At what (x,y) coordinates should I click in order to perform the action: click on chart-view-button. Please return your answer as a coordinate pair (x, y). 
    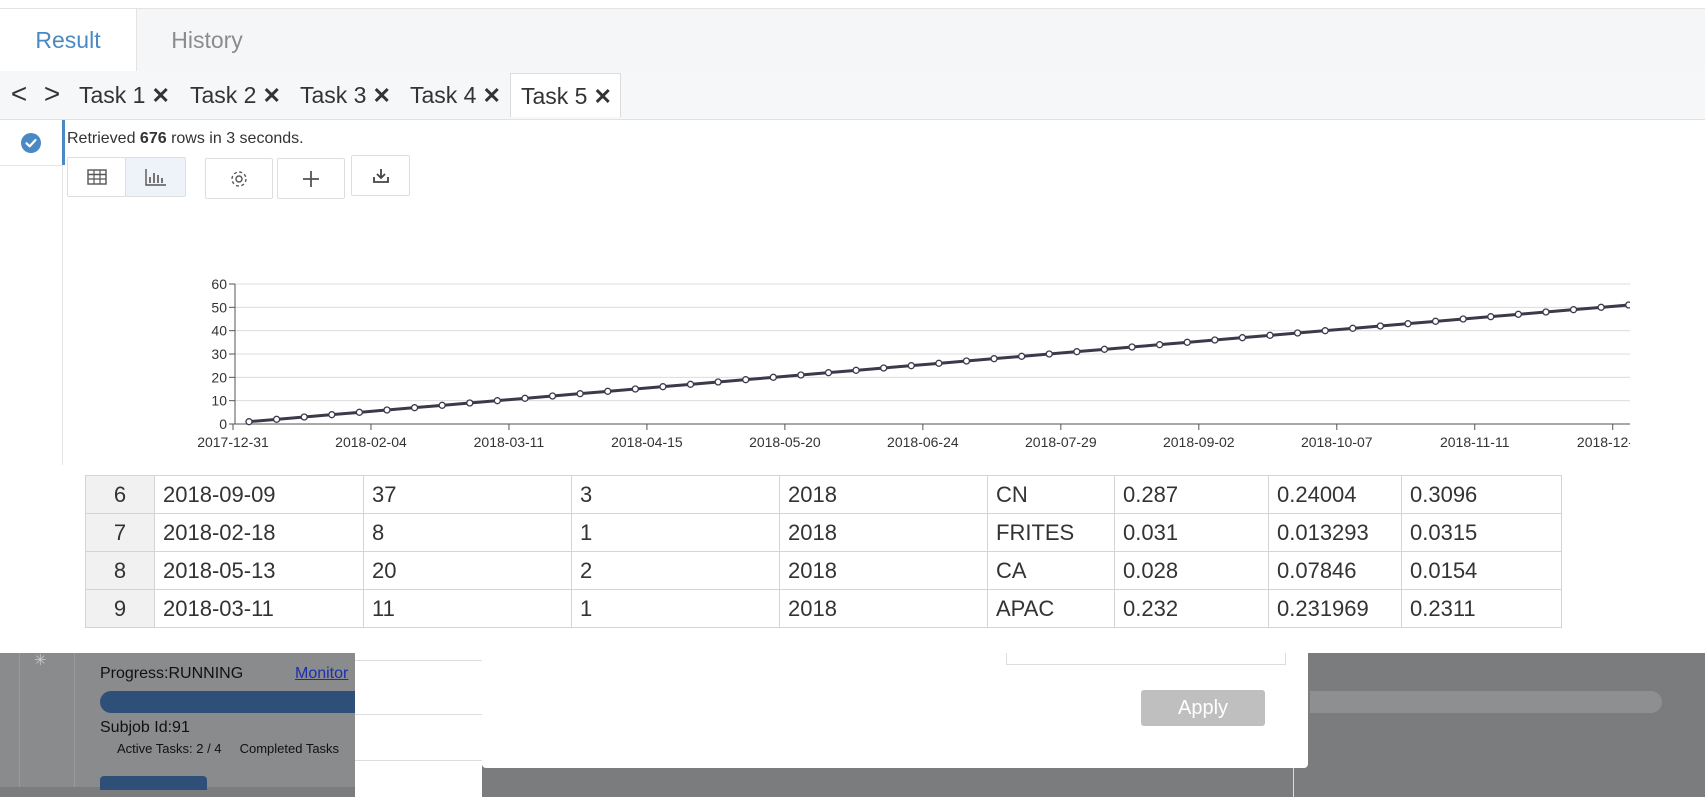
    Looking at the image, I should click on (155, 177).